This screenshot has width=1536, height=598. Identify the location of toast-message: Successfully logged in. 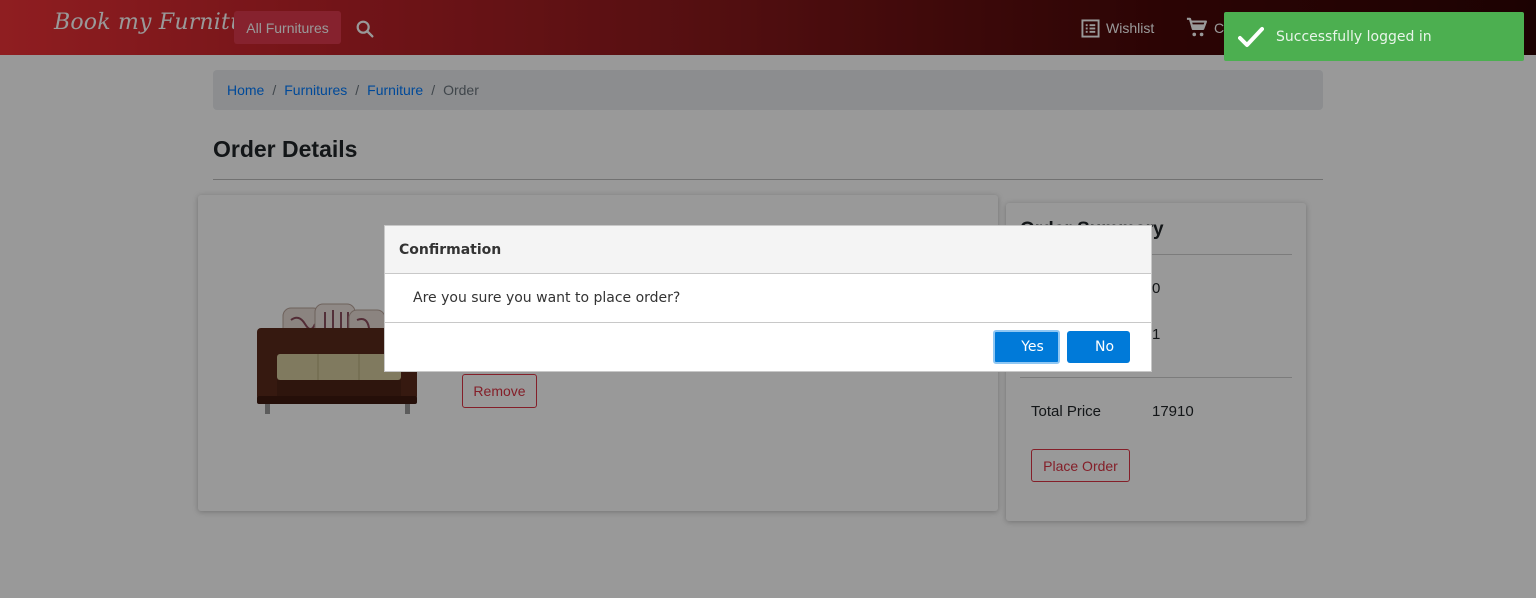
(1354, 36).